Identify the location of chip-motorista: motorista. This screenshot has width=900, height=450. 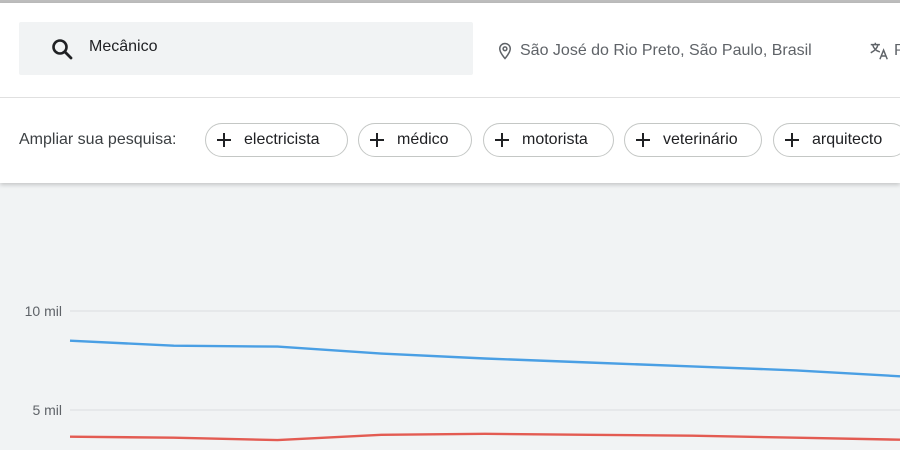
(548, 140).